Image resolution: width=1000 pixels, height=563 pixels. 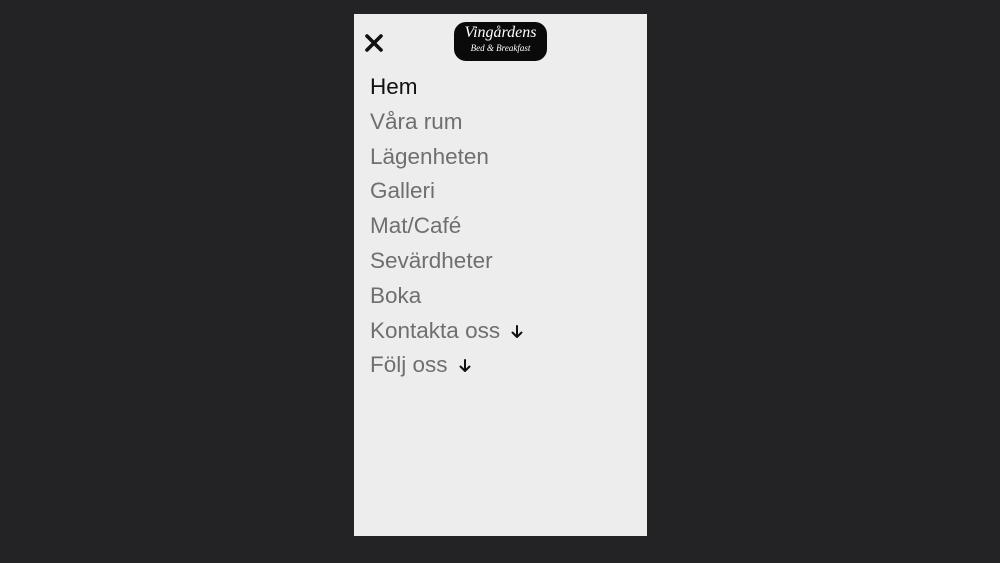 I want to click on close-menu-button, so click(x=374, y=43).